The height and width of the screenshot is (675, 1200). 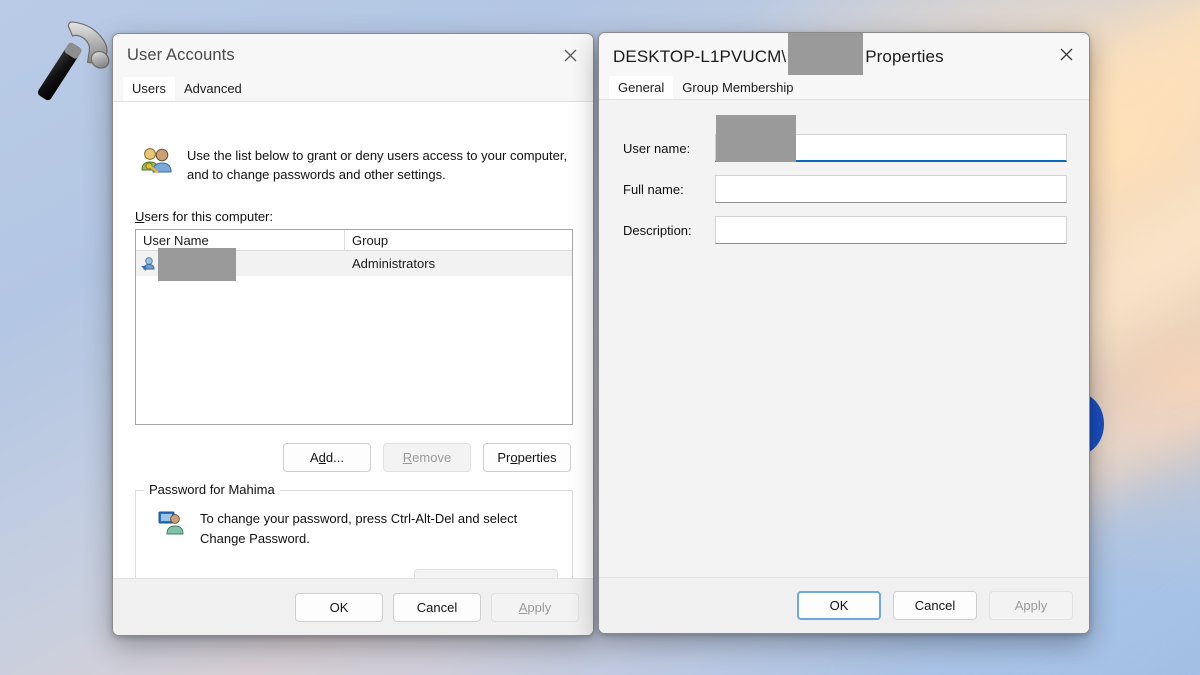 I want to click on properties-footer: OK Cancel Apply, so click(x=844, y=605).